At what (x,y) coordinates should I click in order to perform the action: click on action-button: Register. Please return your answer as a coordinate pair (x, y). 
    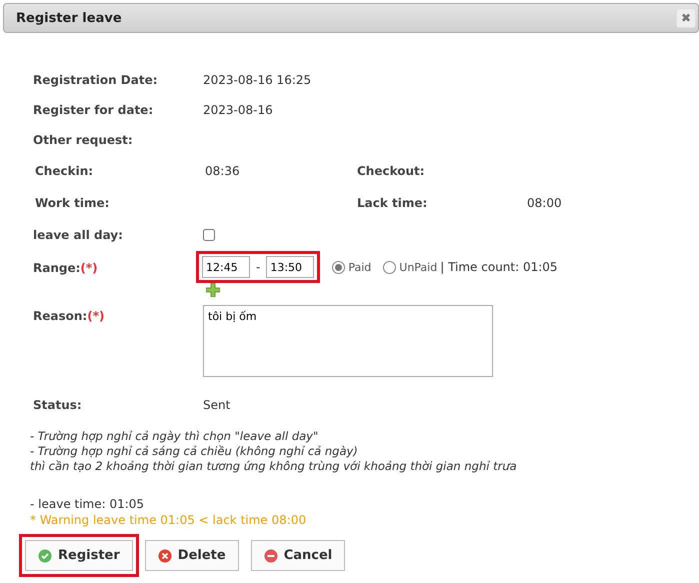
    Looking at the image, I should click on (79, 555).